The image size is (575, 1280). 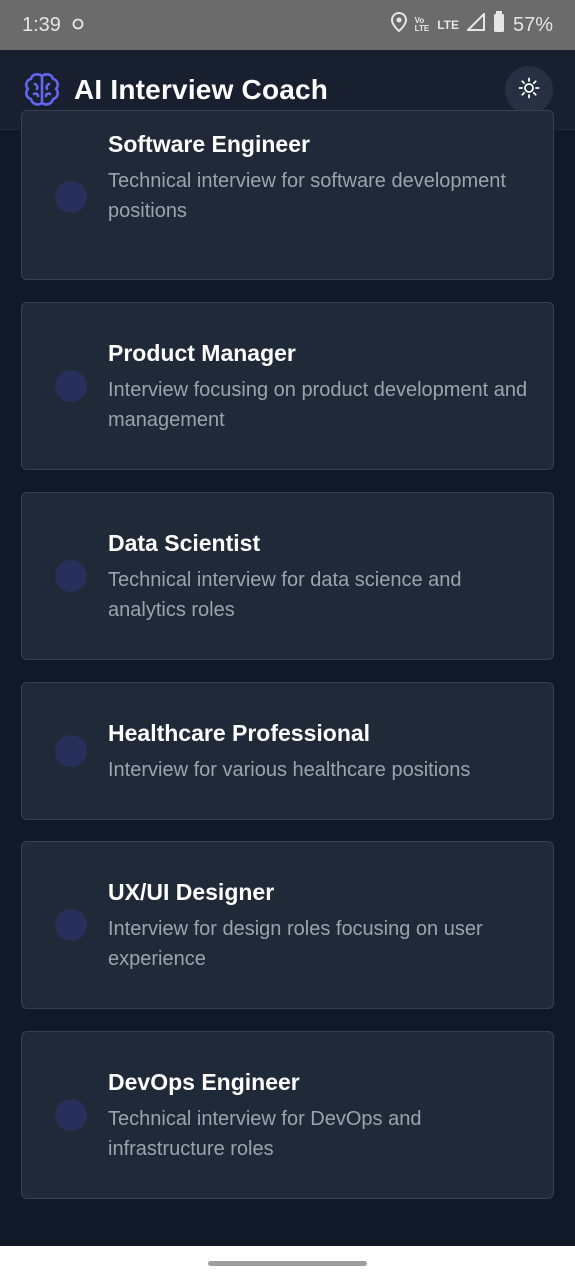 I want to click on interview-title: Product Manager, so click(x=202, y=353).